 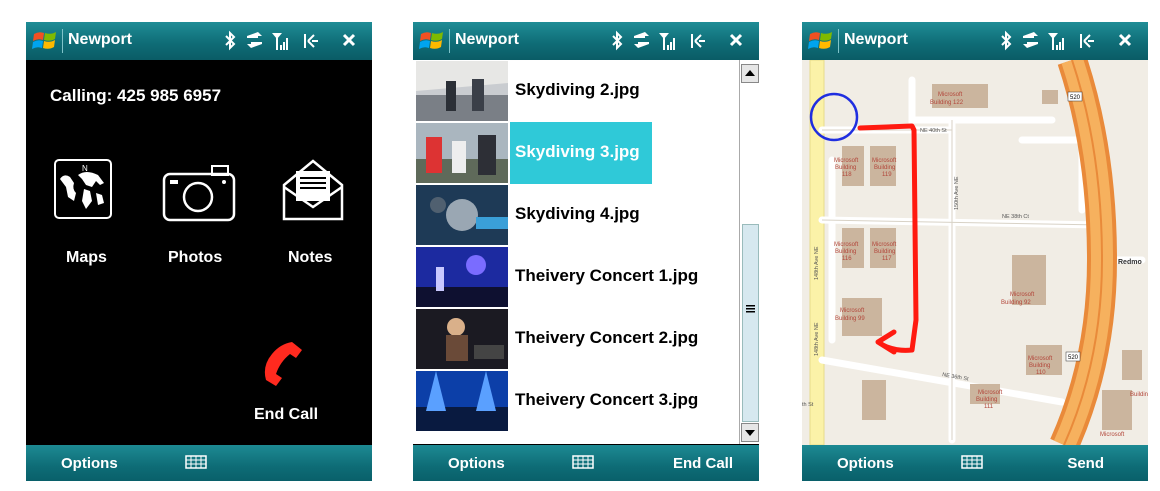 What do you see at coordinates (200, 194) in the screenshot?
I see `camera-icon` at bounding box center [200, 194].